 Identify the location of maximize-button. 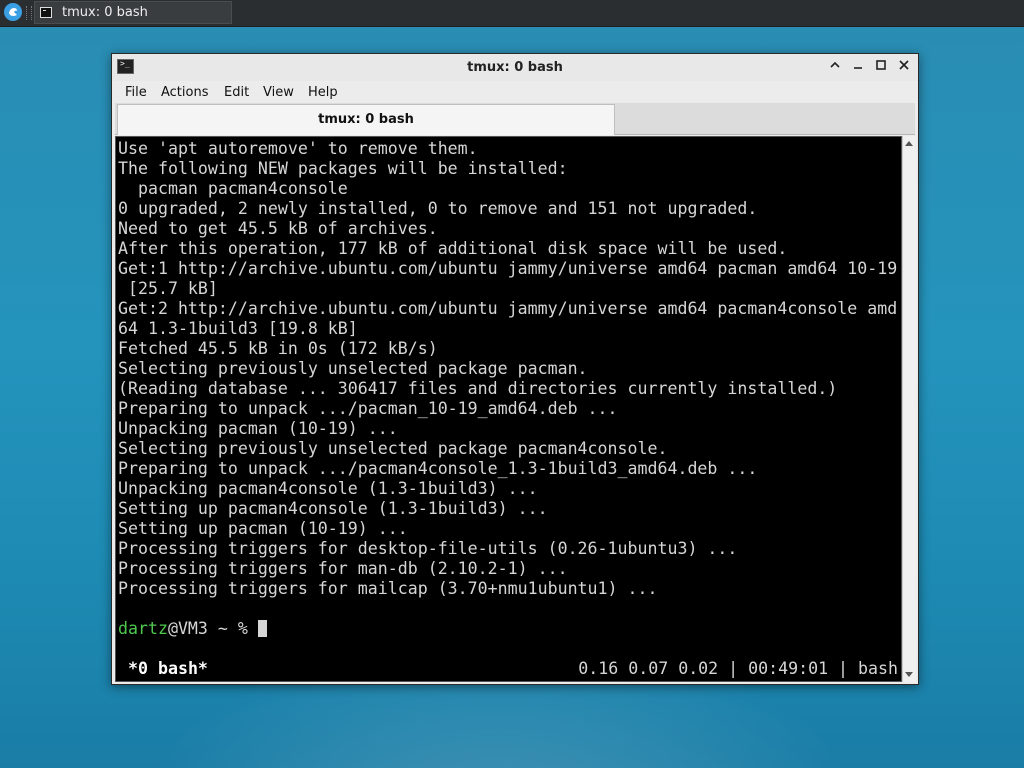
(881, 67).